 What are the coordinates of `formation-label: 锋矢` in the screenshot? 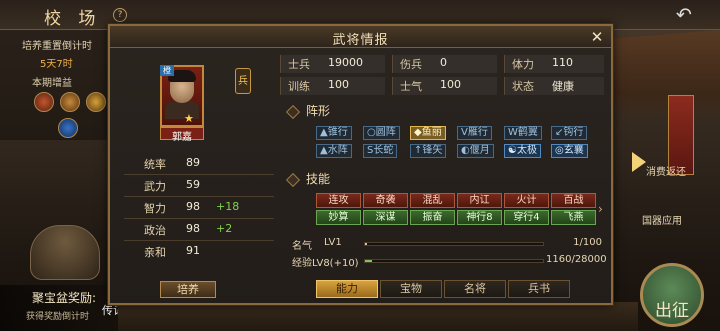 It's located at (432, 150).